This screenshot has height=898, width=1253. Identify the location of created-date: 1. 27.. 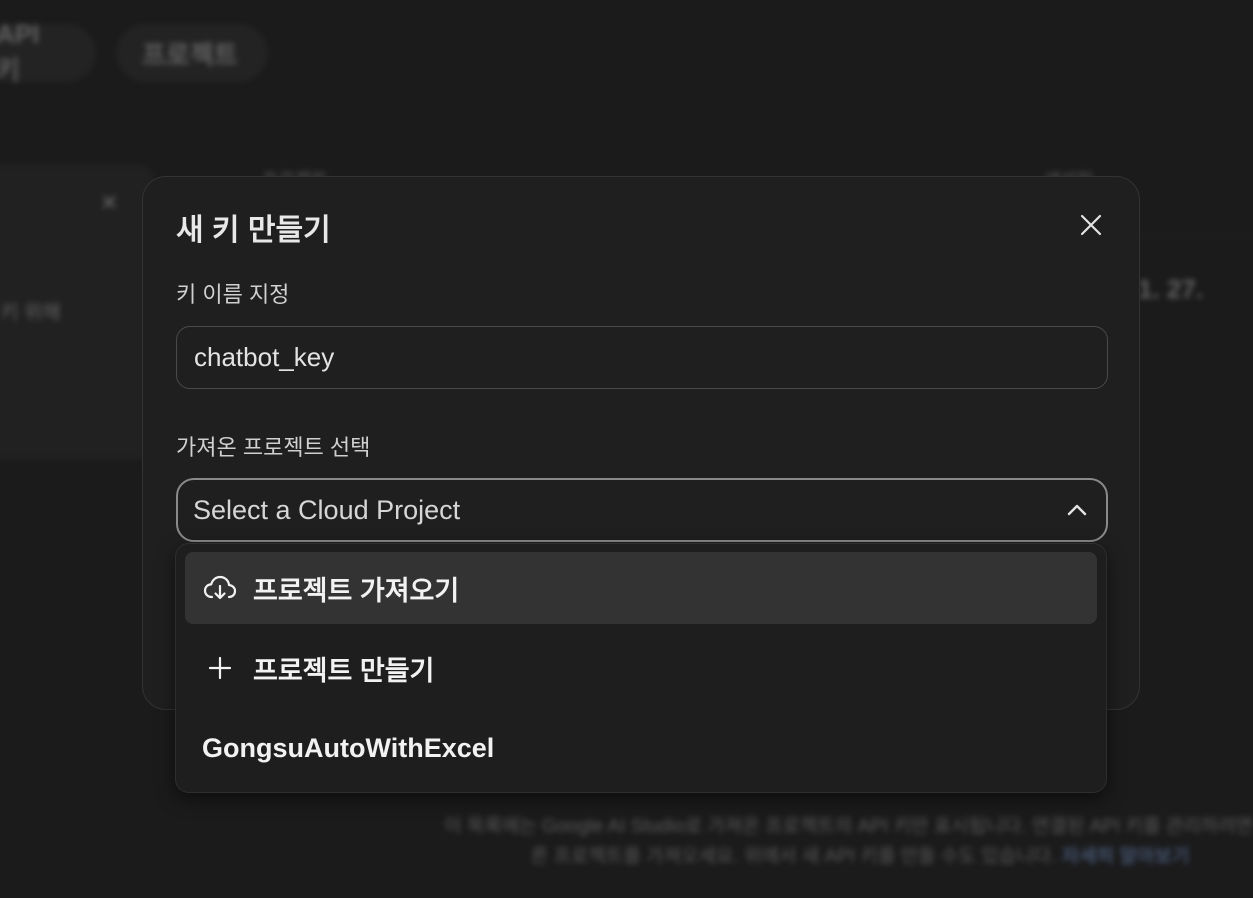
(1171, 289).